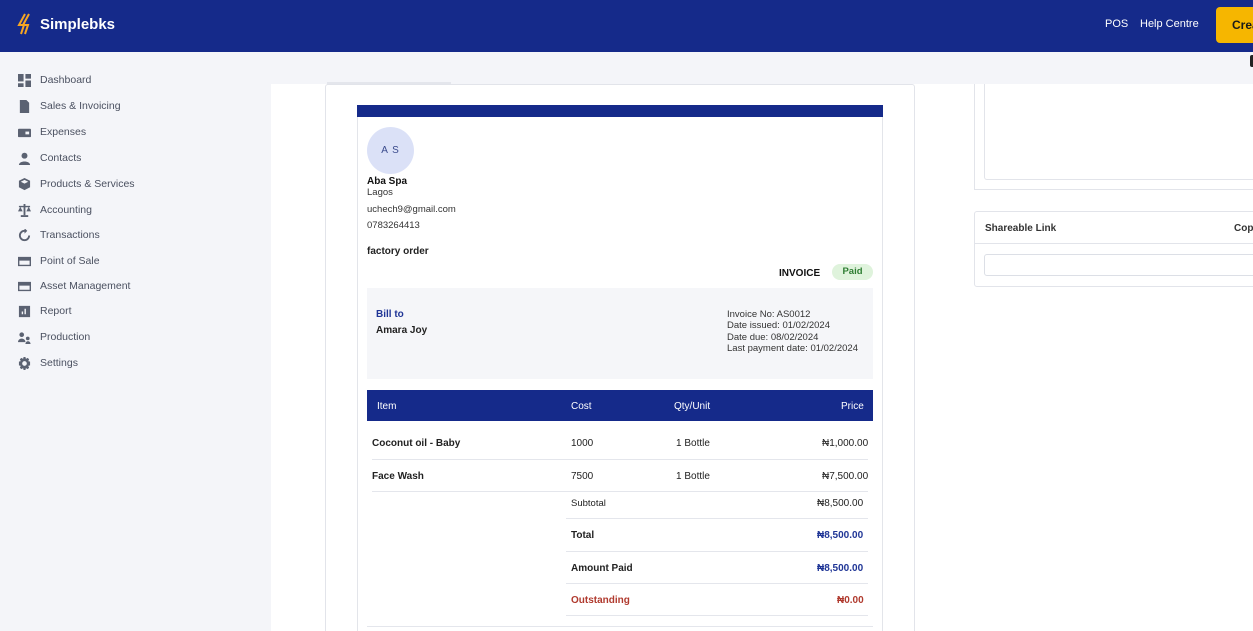 This screenshot has width=1253, height=631. What do you see at coordinates (387, 181) in the screenshot?
I see `business-name: Aba Spa` at bounding box center [387, 181].